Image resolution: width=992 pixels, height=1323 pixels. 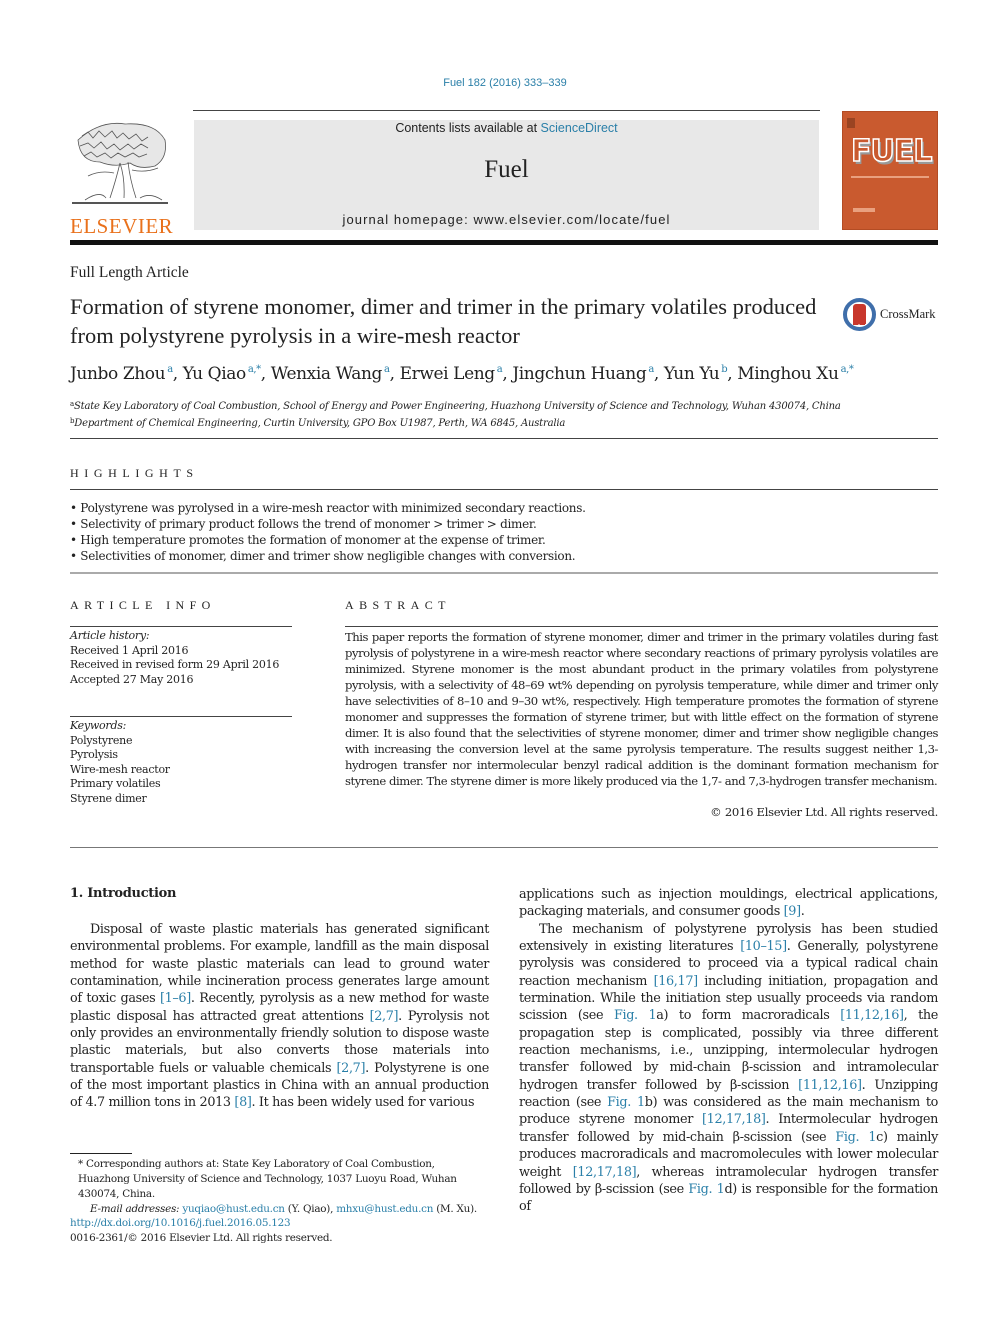 What do you see at coordinates (98, 725) in the screenshot?
I see `keywords-label: Keywords:` at bounding box center [98, 725].